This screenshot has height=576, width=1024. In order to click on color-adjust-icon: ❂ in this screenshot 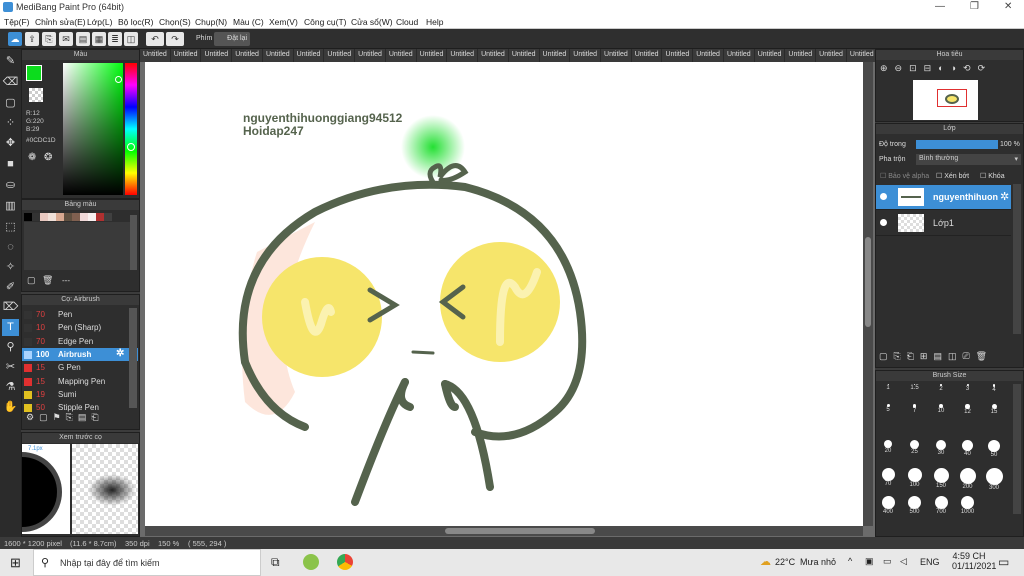, I will do `click(48, 157)`.